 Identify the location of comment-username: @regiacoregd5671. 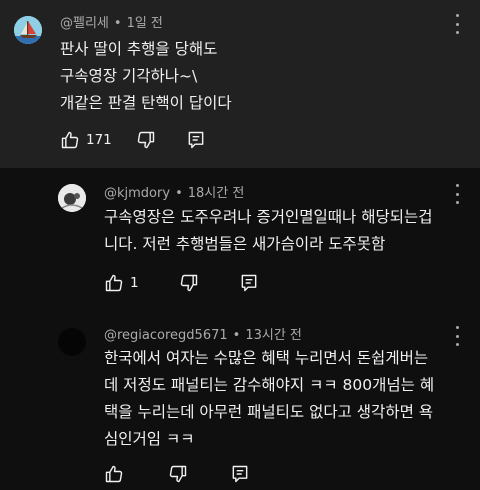
(166, 335).